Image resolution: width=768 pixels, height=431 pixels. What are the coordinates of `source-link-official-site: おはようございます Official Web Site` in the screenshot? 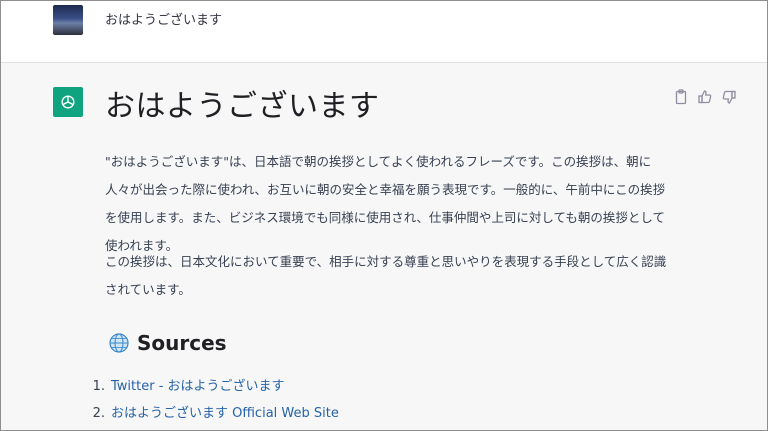 It's located at (225, 413).